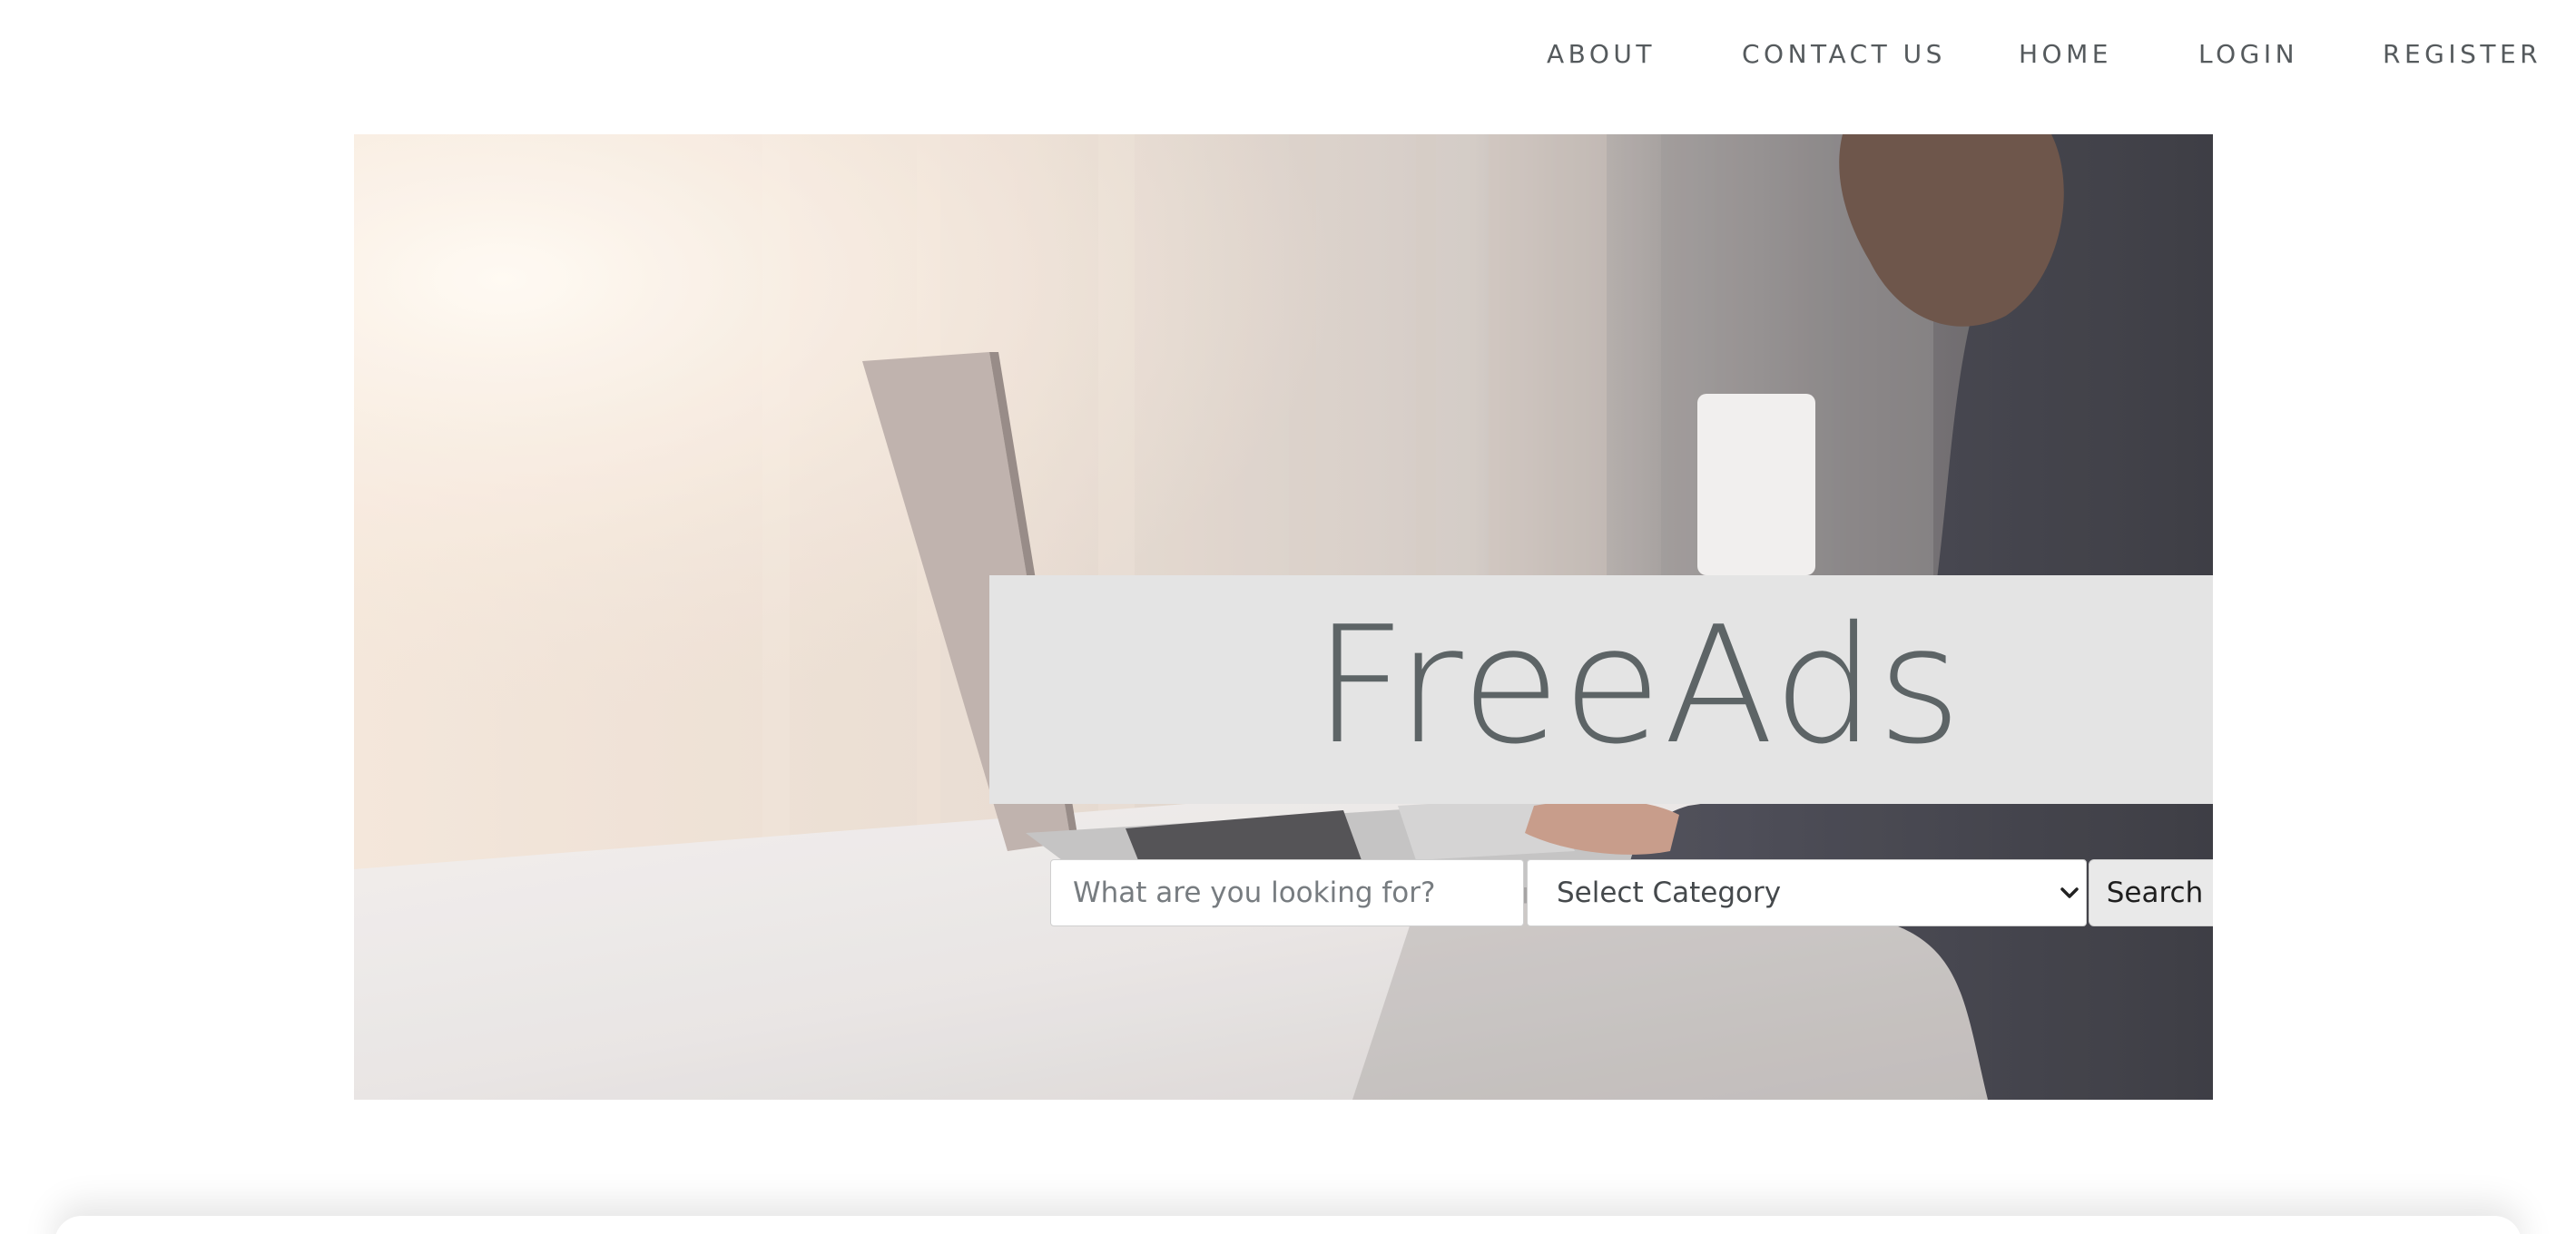 The width and height of the screenshot is (2576, 1234). I want to click on category-select-value: Select Category, so click(1669, 893).